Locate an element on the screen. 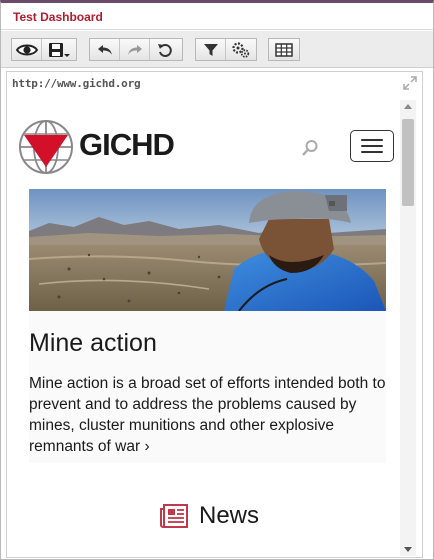  site-logo-text: GICHD is located at coordinates (127, 145).